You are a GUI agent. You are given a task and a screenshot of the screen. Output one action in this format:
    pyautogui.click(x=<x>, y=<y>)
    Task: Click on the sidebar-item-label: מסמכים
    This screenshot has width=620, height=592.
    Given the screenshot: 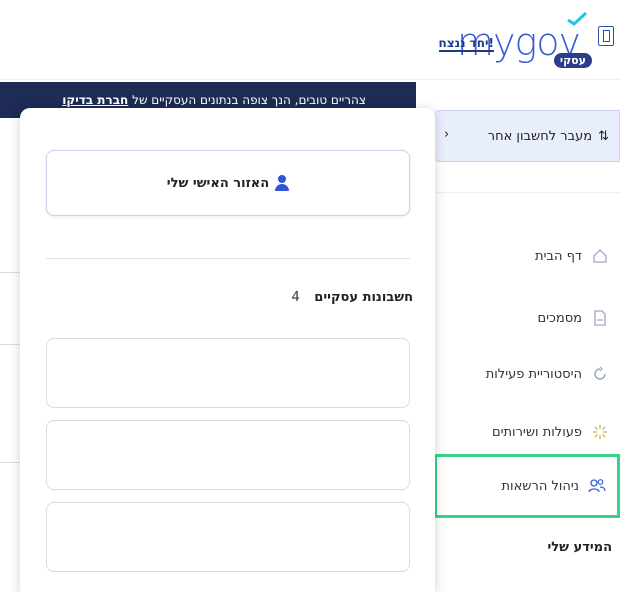 What is the action you would take?
    pyautogui.click(x=559, y=318)
    